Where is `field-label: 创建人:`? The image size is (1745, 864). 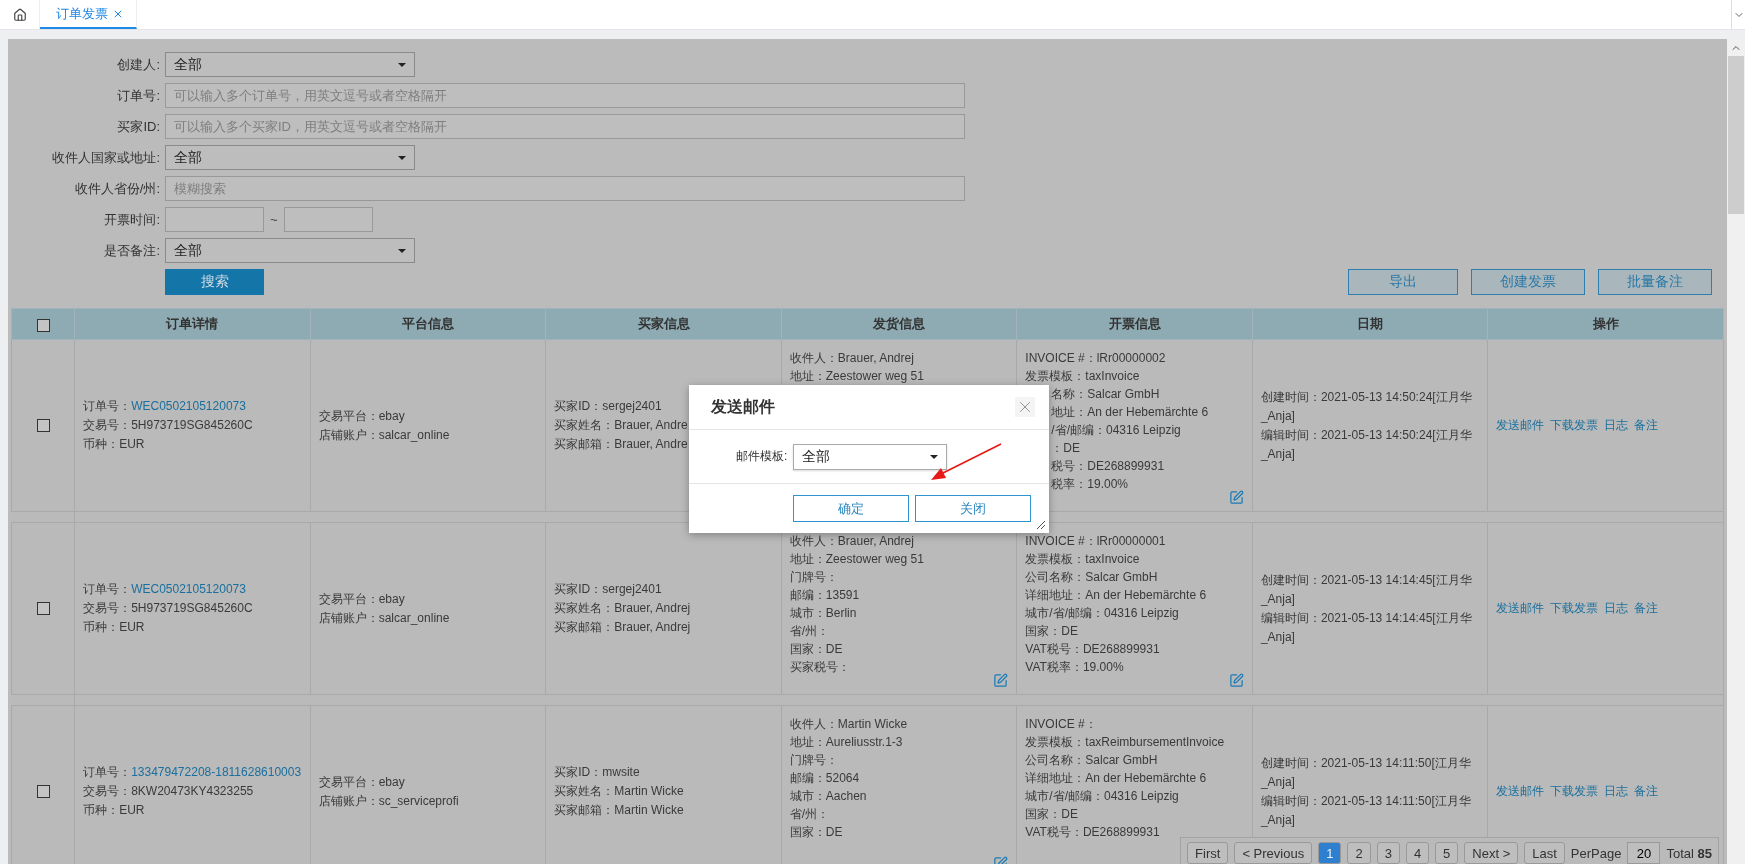
field-label: 创建人: is located at coordinates (138, 64).